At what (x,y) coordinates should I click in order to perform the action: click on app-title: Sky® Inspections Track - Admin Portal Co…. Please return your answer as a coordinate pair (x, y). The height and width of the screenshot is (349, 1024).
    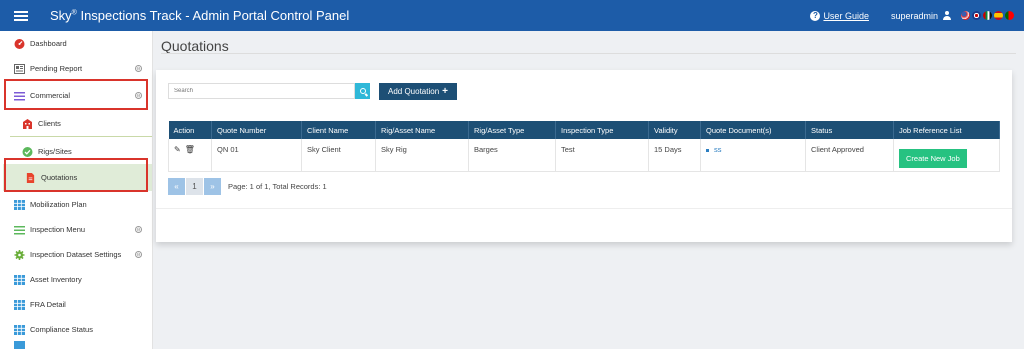
    Looking at the image, I should click on (200, 15).